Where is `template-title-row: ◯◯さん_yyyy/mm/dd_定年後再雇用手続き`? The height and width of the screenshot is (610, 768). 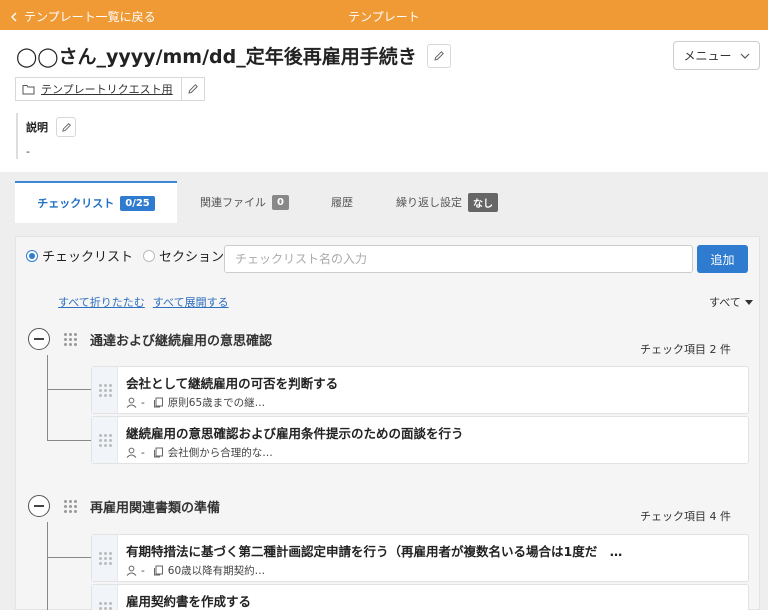
template-title-row: ◯◯さん_yyyy/mm/dd_定年後再雇用手続き is located at coordinates (233, 55).